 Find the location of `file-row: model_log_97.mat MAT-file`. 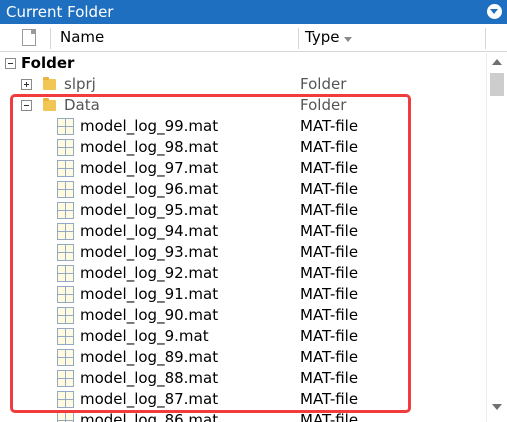

file-row: model_log_97.mat MAT-file is located at coordinates (243, 168).